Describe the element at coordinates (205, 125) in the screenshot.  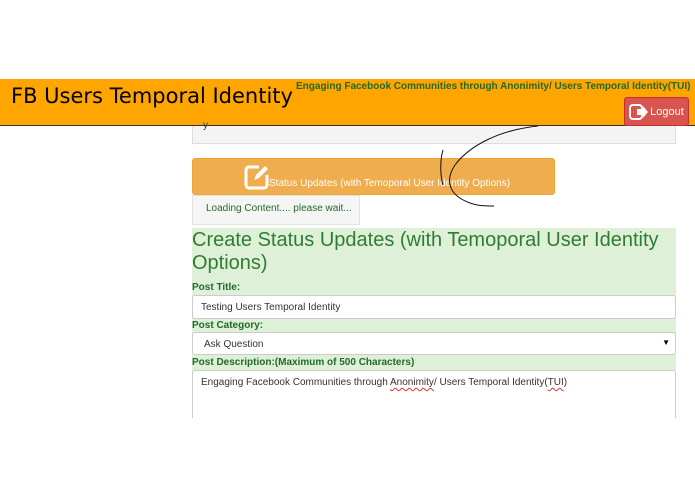
I see `strip-text: y` at that location.